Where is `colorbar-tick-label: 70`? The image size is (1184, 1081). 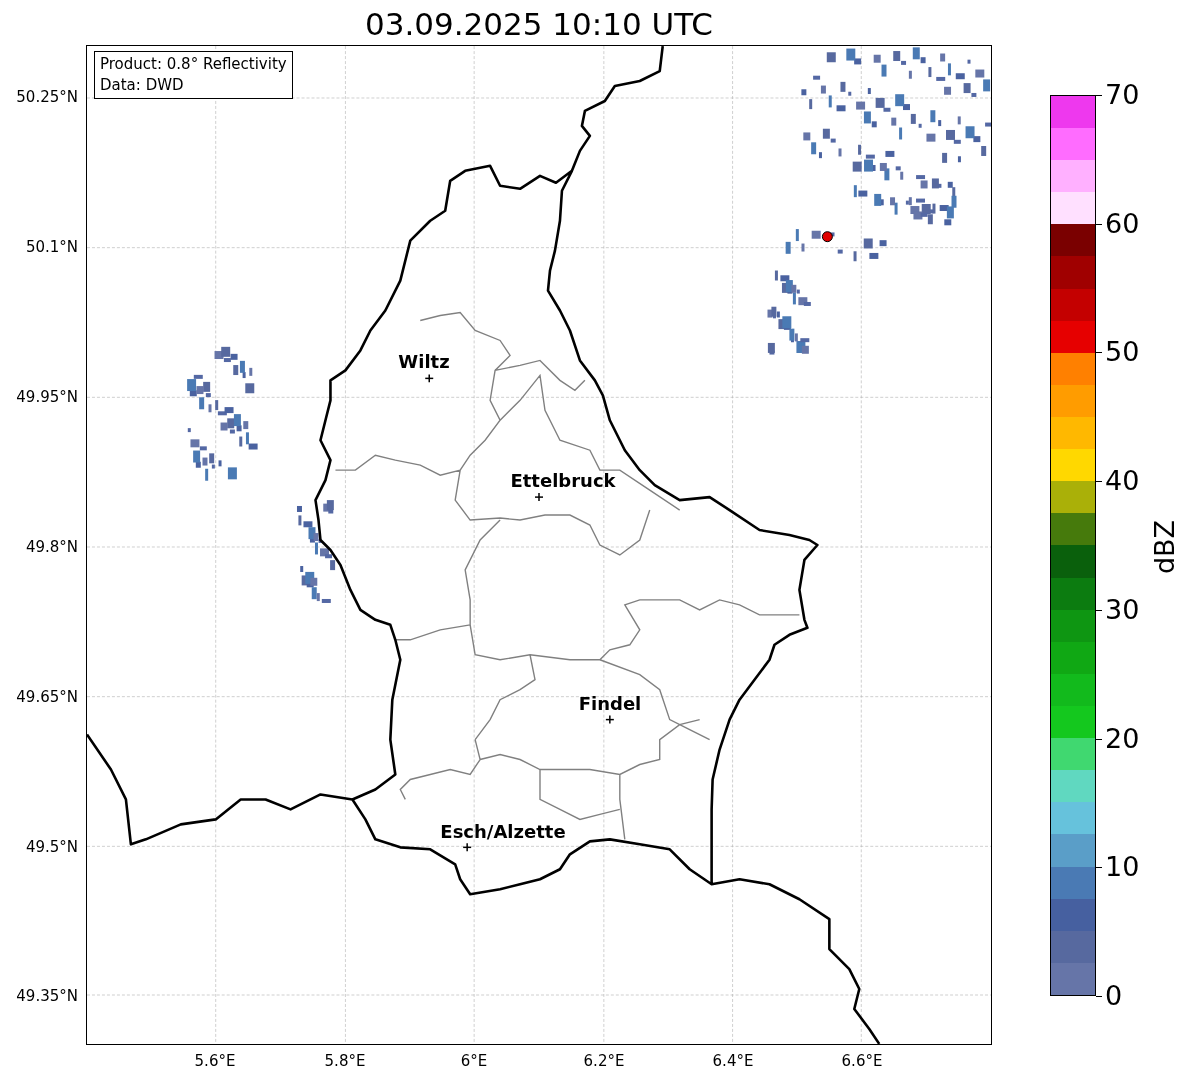
colorbar-tick-label: 70 is located at coordinates (1122, 95).